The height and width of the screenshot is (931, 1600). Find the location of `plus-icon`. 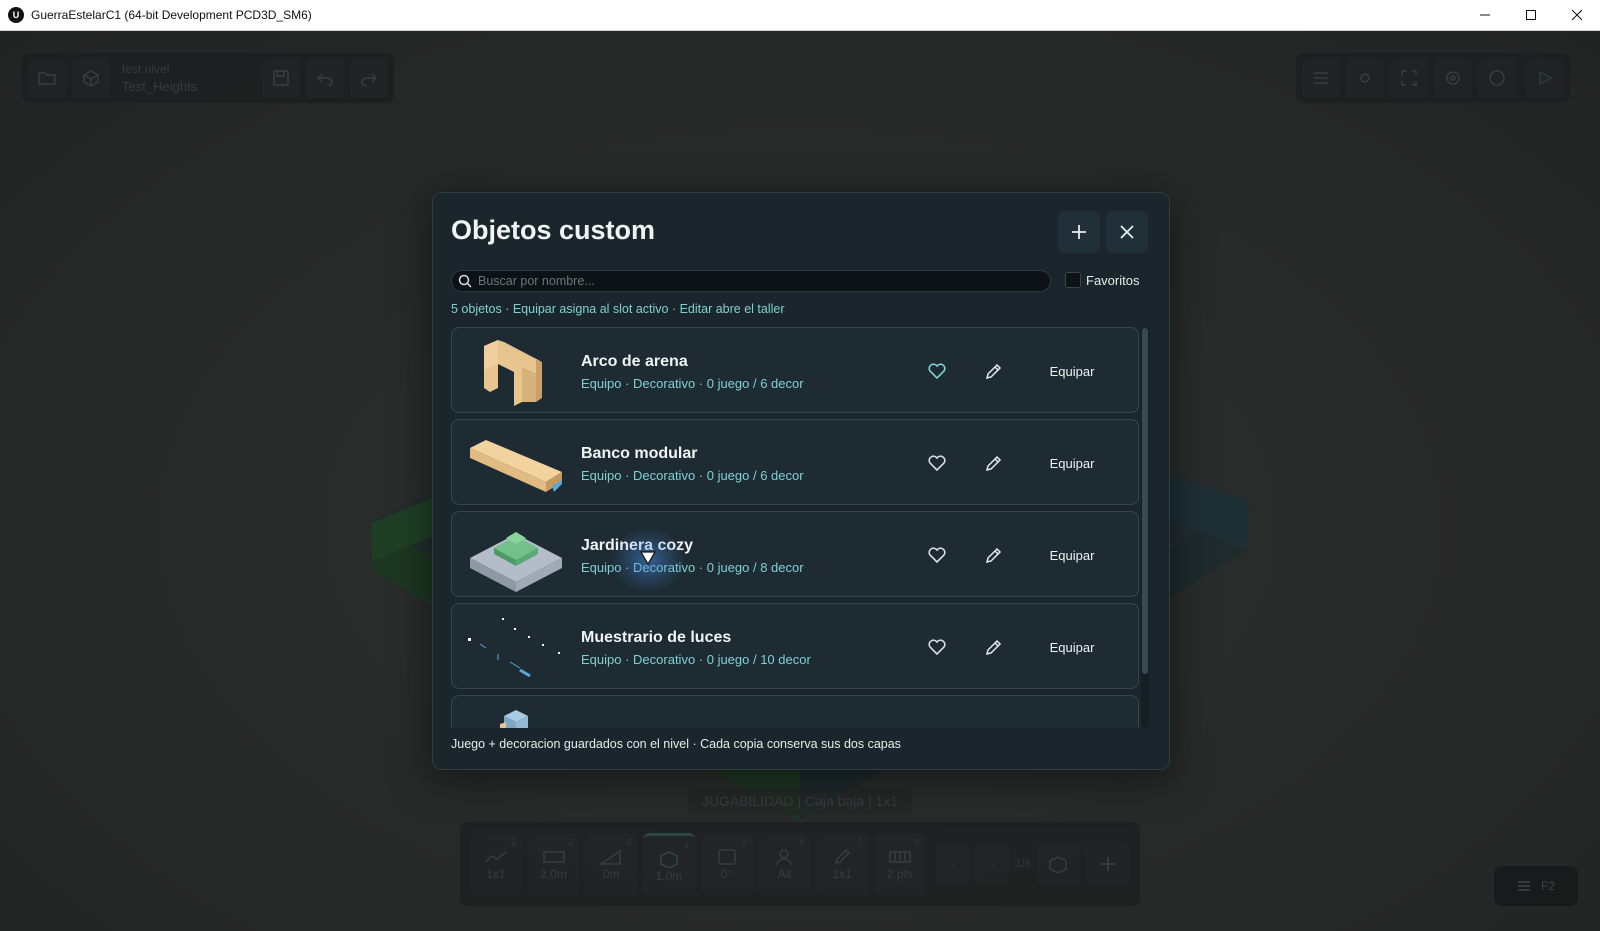

plus-icon is located at coordinates (1079, 232).